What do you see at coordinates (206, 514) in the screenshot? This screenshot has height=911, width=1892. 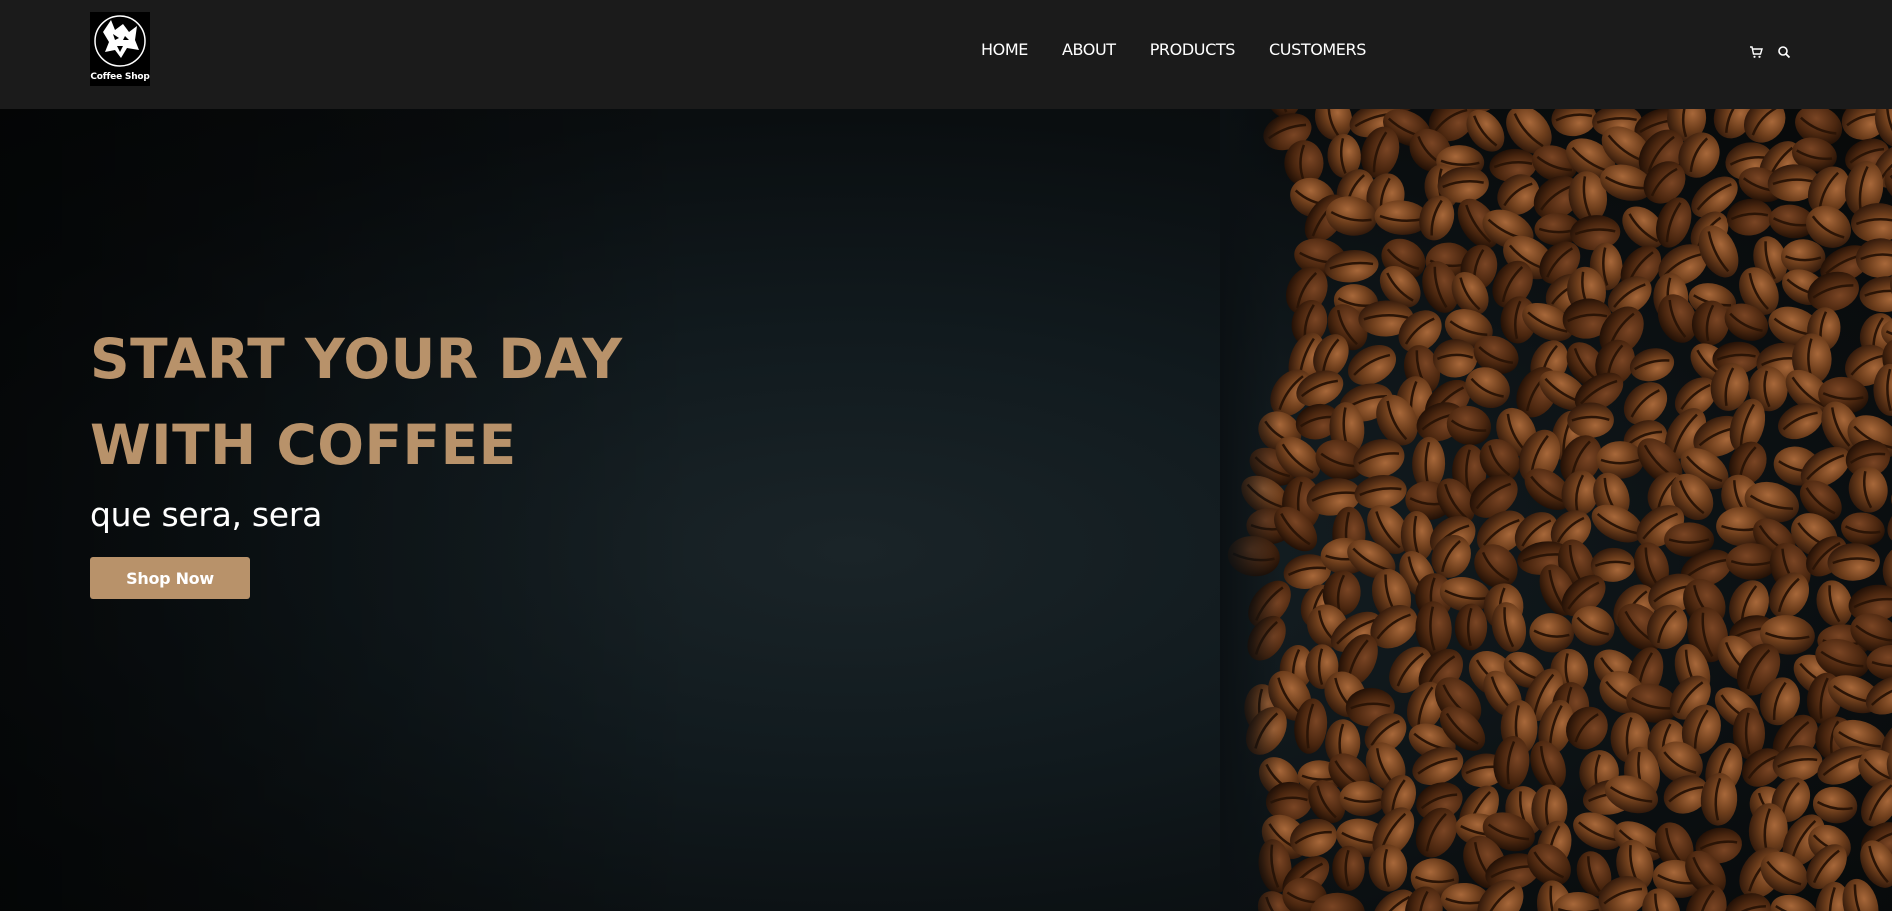 I see `hero-tagline: que sera, sera` at bounding box center [206, 514].